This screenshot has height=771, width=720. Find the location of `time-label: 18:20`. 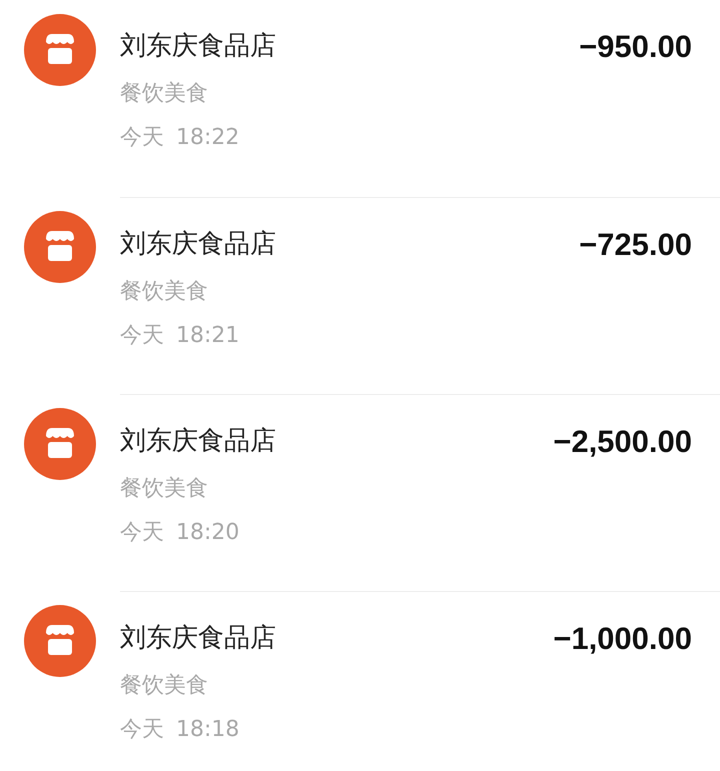

time-label: 18:20 is located at coordinates (208, 533).